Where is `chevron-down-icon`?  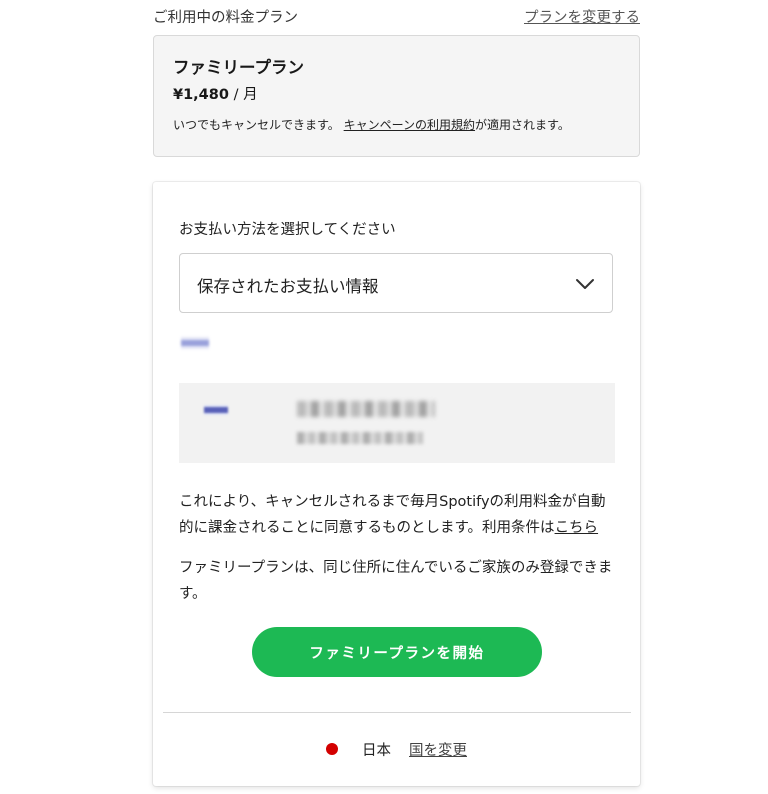
chevron-down-icon is located at coordinates (585, 284).